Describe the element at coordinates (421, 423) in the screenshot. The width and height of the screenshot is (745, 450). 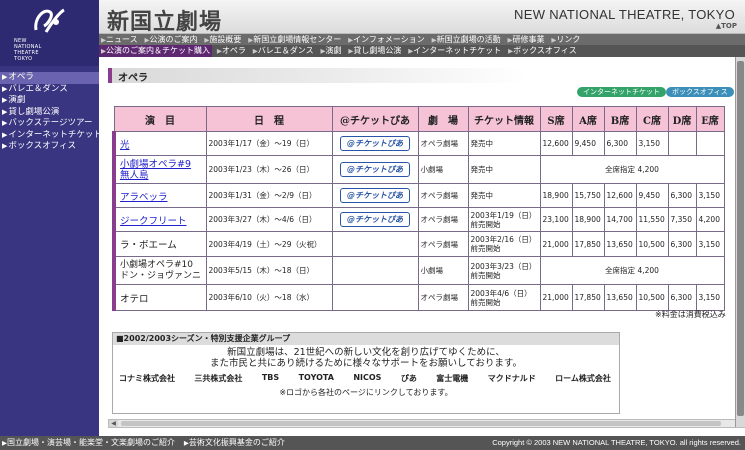
I see `horizontal-scroll-thumb` at that location.